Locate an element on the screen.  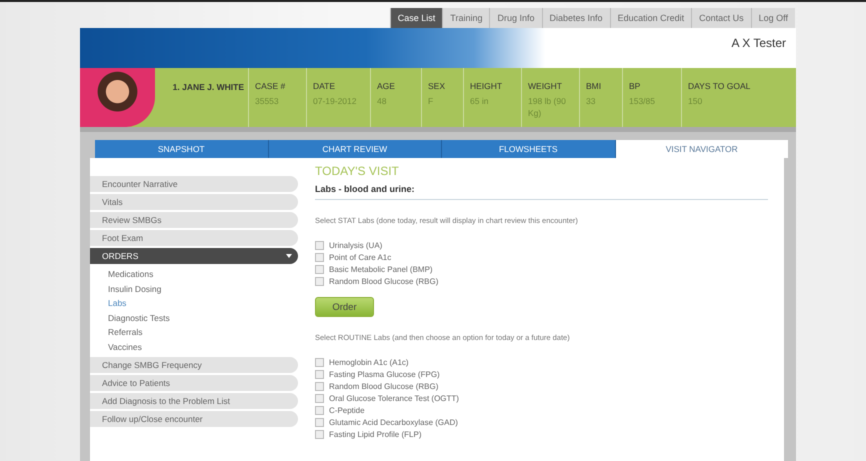
sidebar-subitem: Referrals is located at coordinates (203, 332).